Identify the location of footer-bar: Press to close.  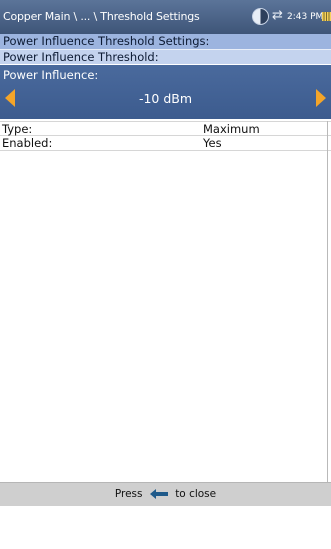
(165, 494).